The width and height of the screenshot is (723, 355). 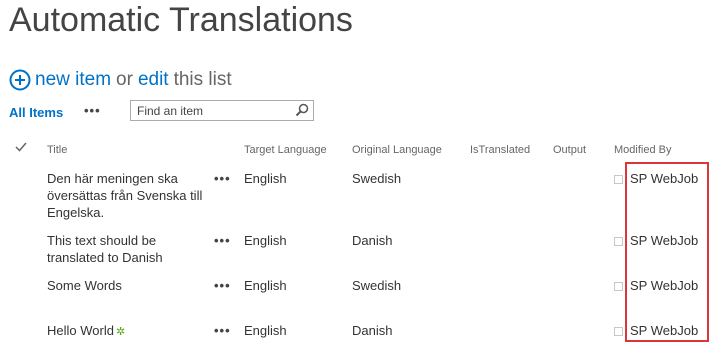 I want to click on new-item-link: new item, so click(x=73, y=80).